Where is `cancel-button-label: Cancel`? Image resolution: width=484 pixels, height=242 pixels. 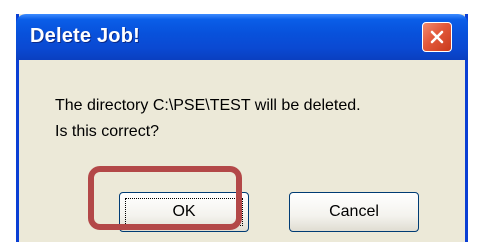
cancel-button-label: Cancel is located at coordinates (354, 211).